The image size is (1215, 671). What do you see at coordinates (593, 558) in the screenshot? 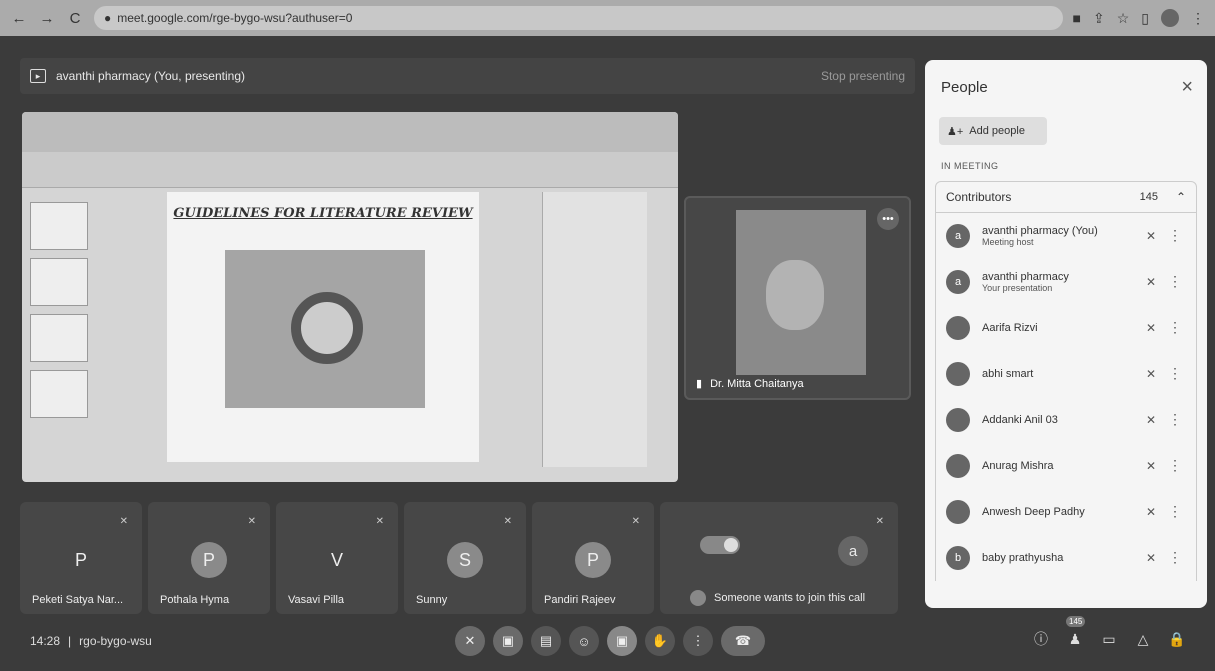
I see `participant-tile: ✕ P Pandiri Rajeev` at bounding box center [593, 558].